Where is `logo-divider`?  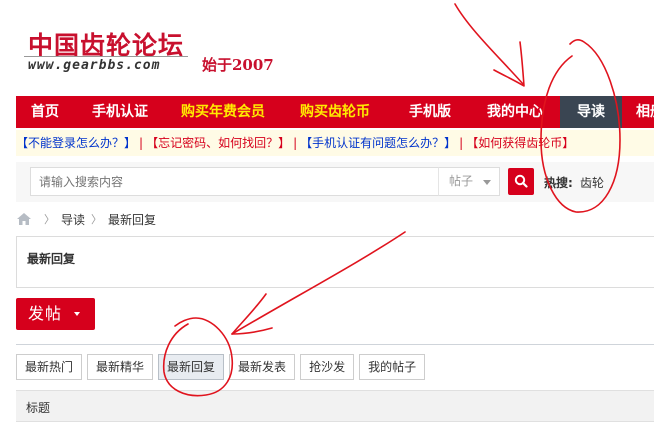
logo-divider is located at coordinates (106, 56).